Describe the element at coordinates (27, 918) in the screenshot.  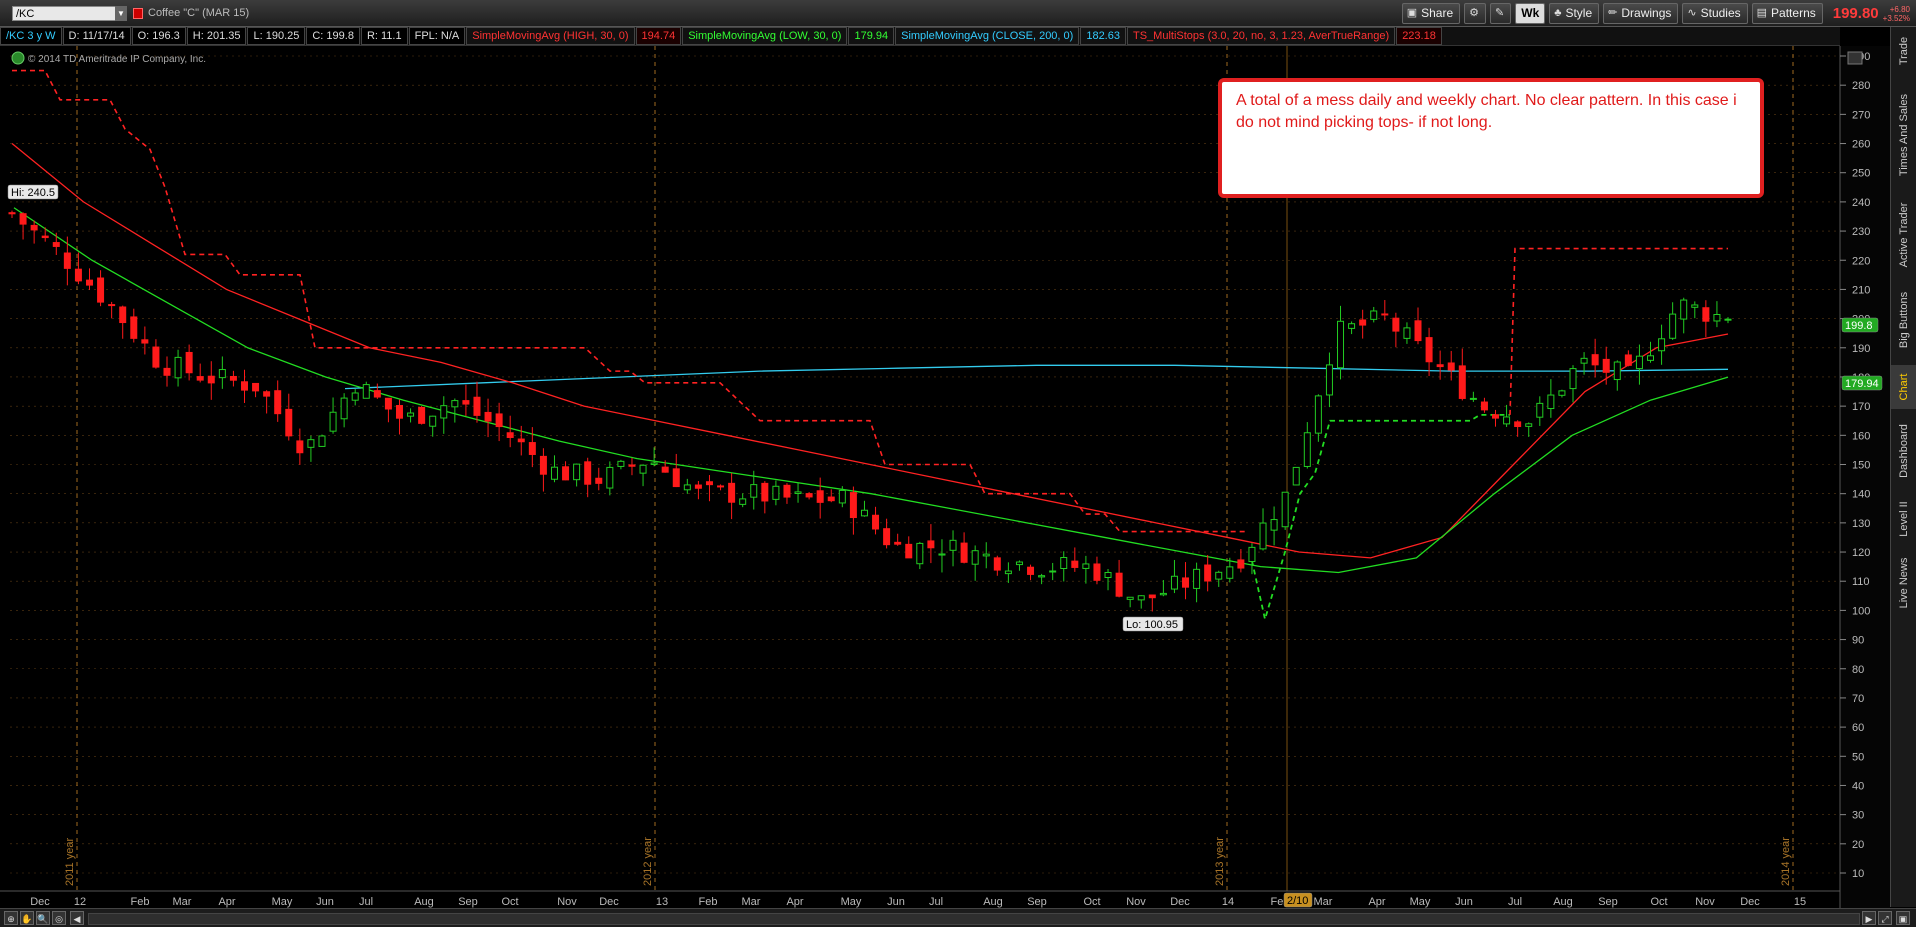
I see `drag-icon: ✋` at that location.